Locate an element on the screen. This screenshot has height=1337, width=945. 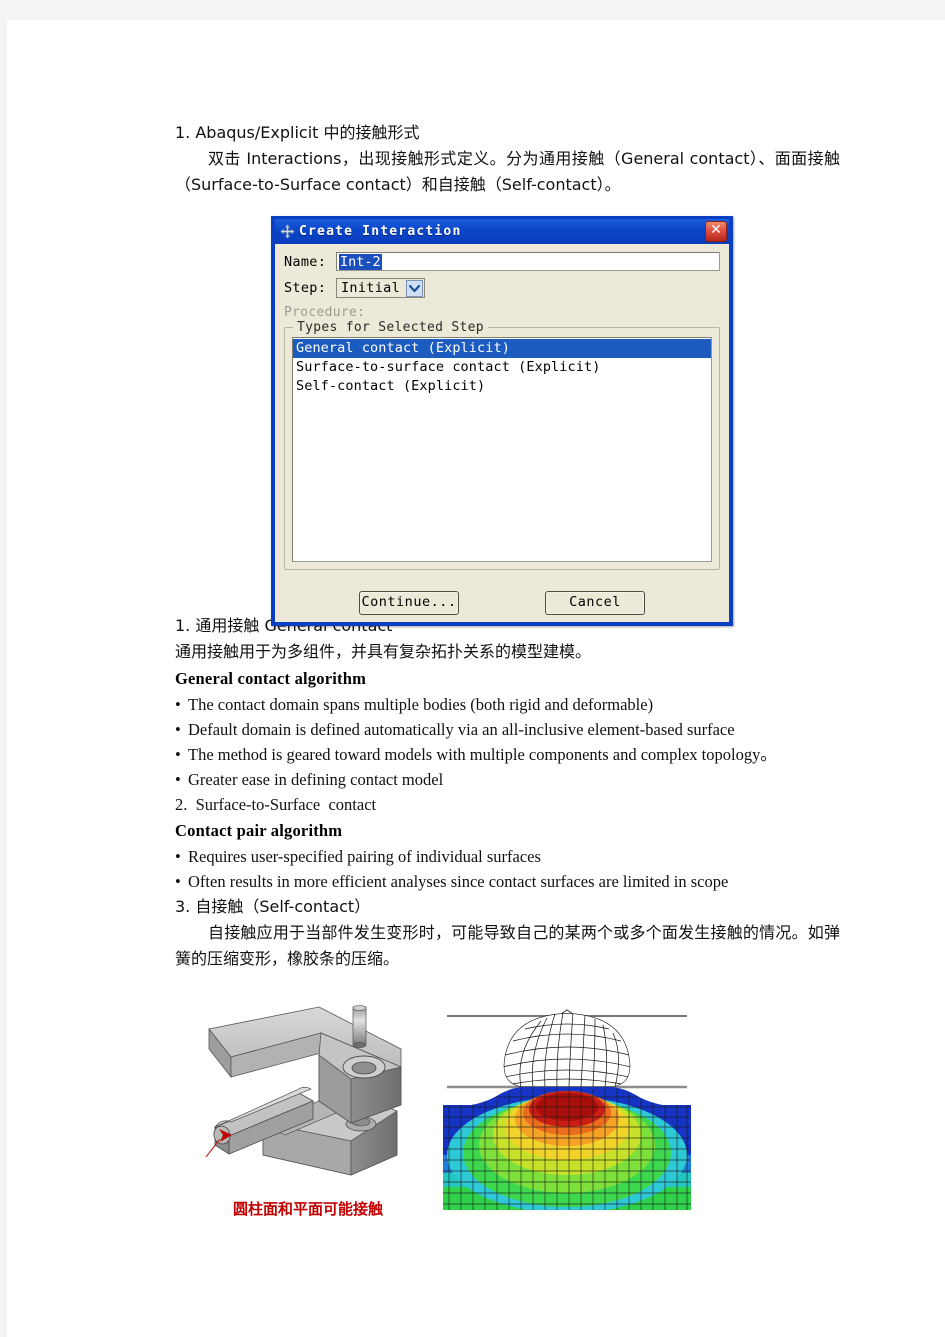
close-icon: ✕ is located at coordinates (716, 231).